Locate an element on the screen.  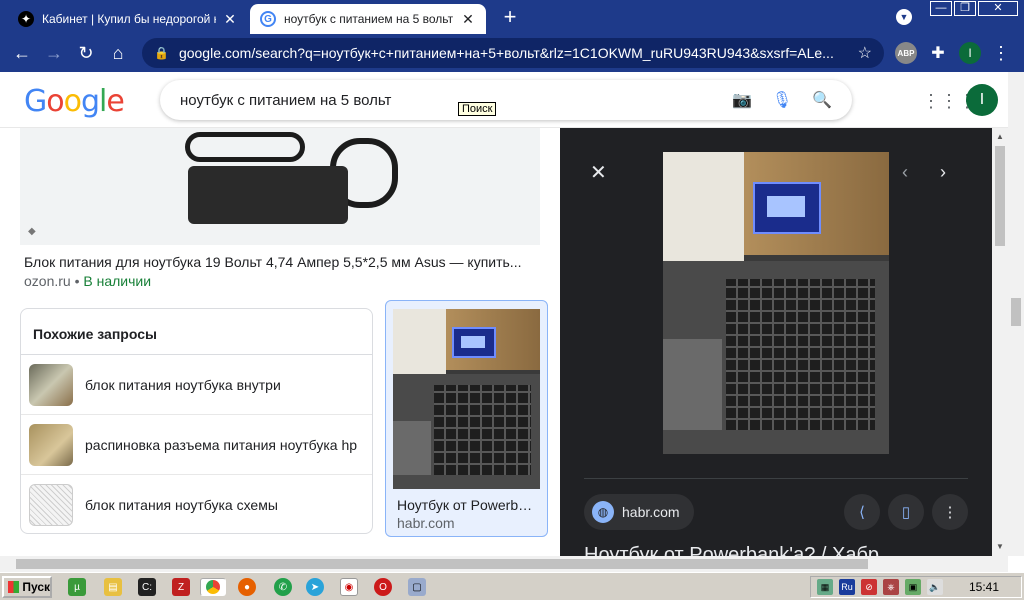
terminal-icon: C: is located at coordinates (147, 587).